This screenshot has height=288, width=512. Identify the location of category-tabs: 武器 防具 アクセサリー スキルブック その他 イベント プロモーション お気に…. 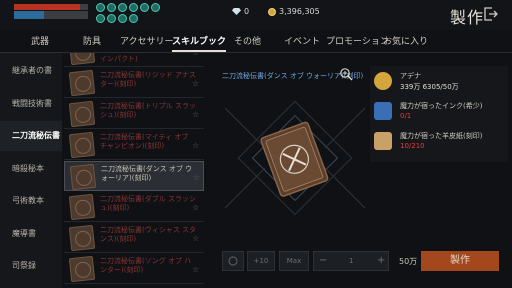
(256, 43).